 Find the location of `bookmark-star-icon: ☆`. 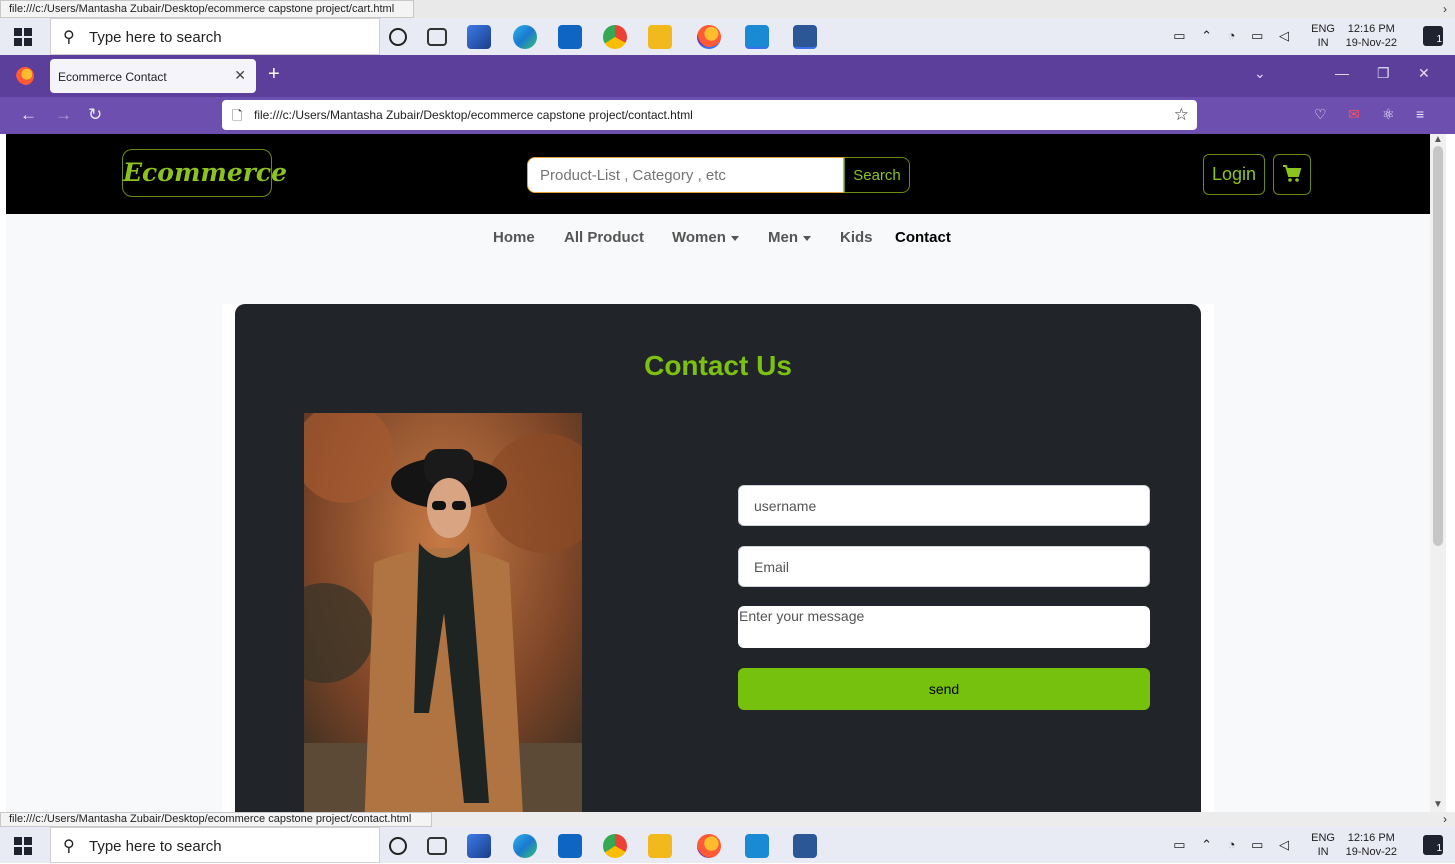

bookmark-star-icon: ☆ is located at coordinates (1181, 115).